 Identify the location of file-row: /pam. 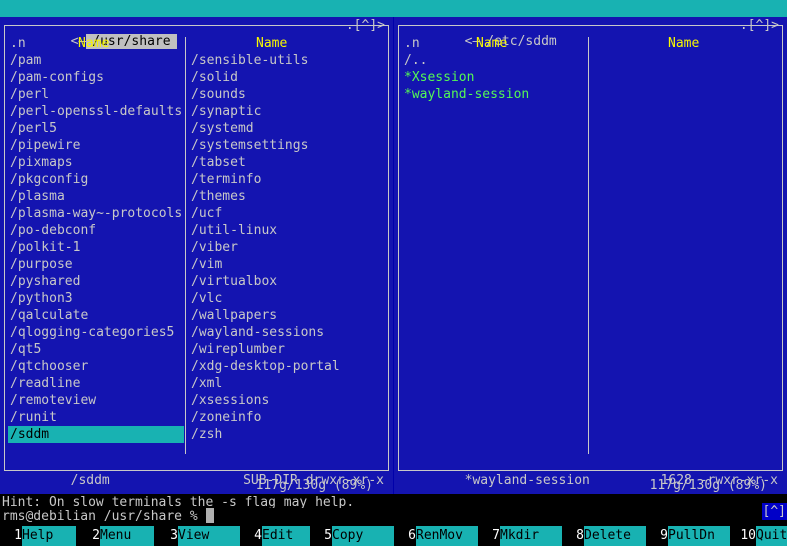
(96, 60).